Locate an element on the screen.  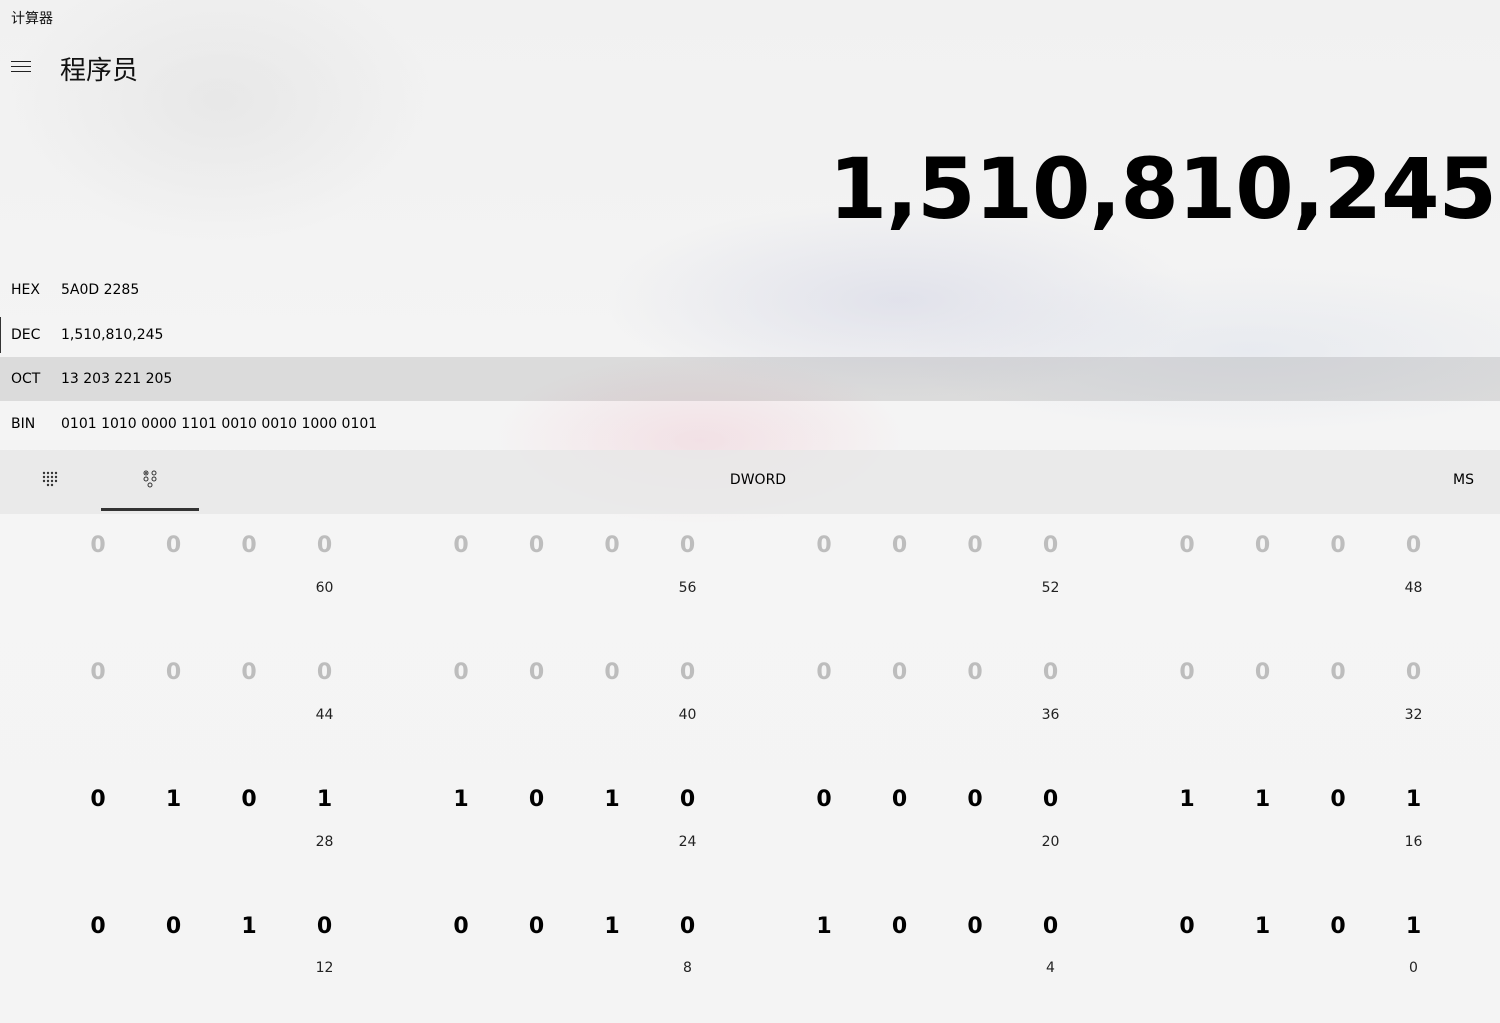
bit-position-label: 56 is located at coordinates (687, 588).